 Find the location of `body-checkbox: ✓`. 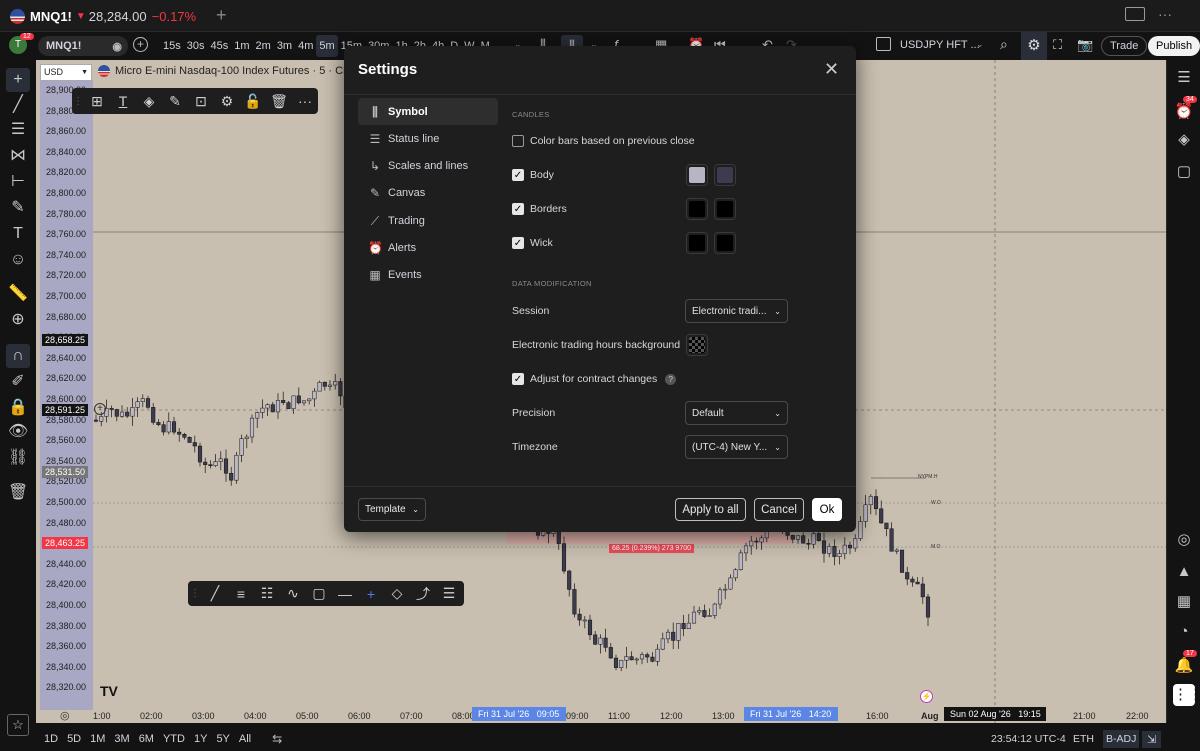

body-checkbox: ✓ is located at coordinates (518, 175).